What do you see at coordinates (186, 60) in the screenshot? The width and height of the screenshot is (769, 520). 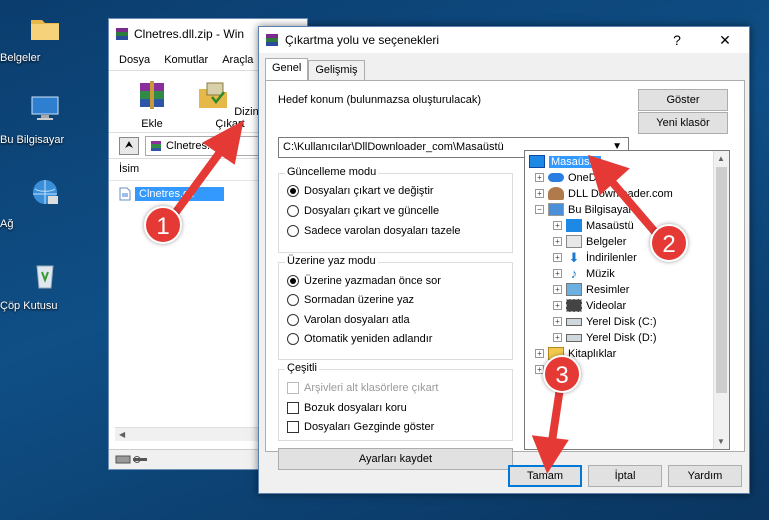 I see `menu-komutlar: Komutlar` at bounding box center [186, 60].